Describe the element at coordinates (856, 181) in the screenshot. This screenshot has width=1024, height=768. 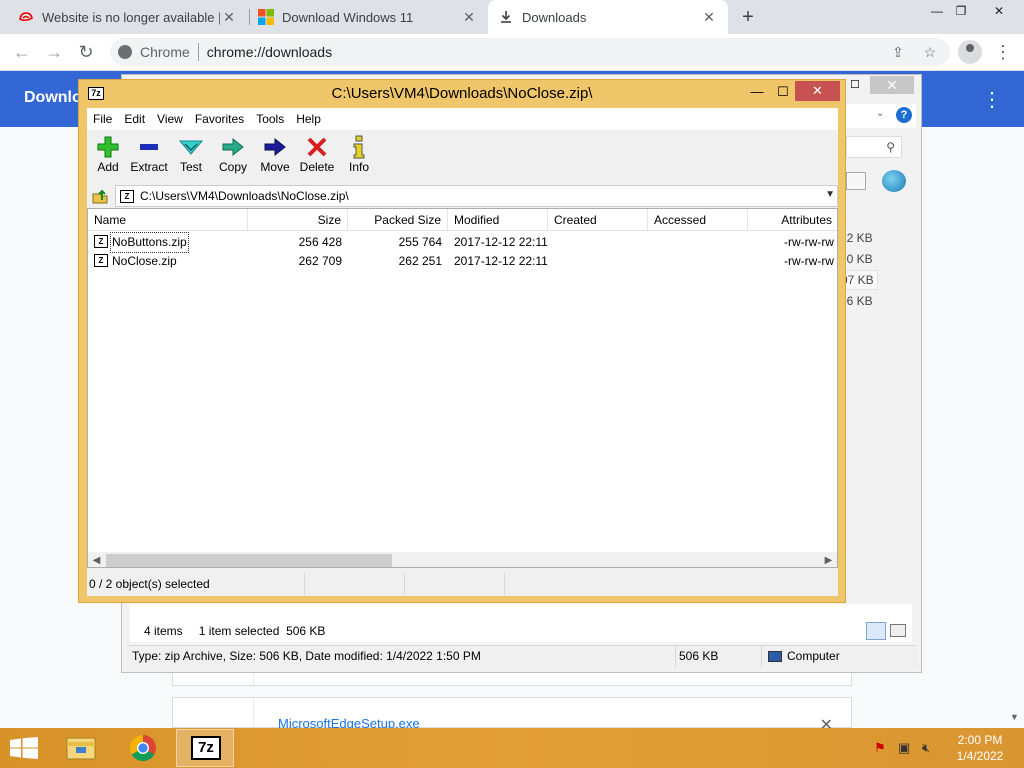
I see `view-options-icon` at that location.